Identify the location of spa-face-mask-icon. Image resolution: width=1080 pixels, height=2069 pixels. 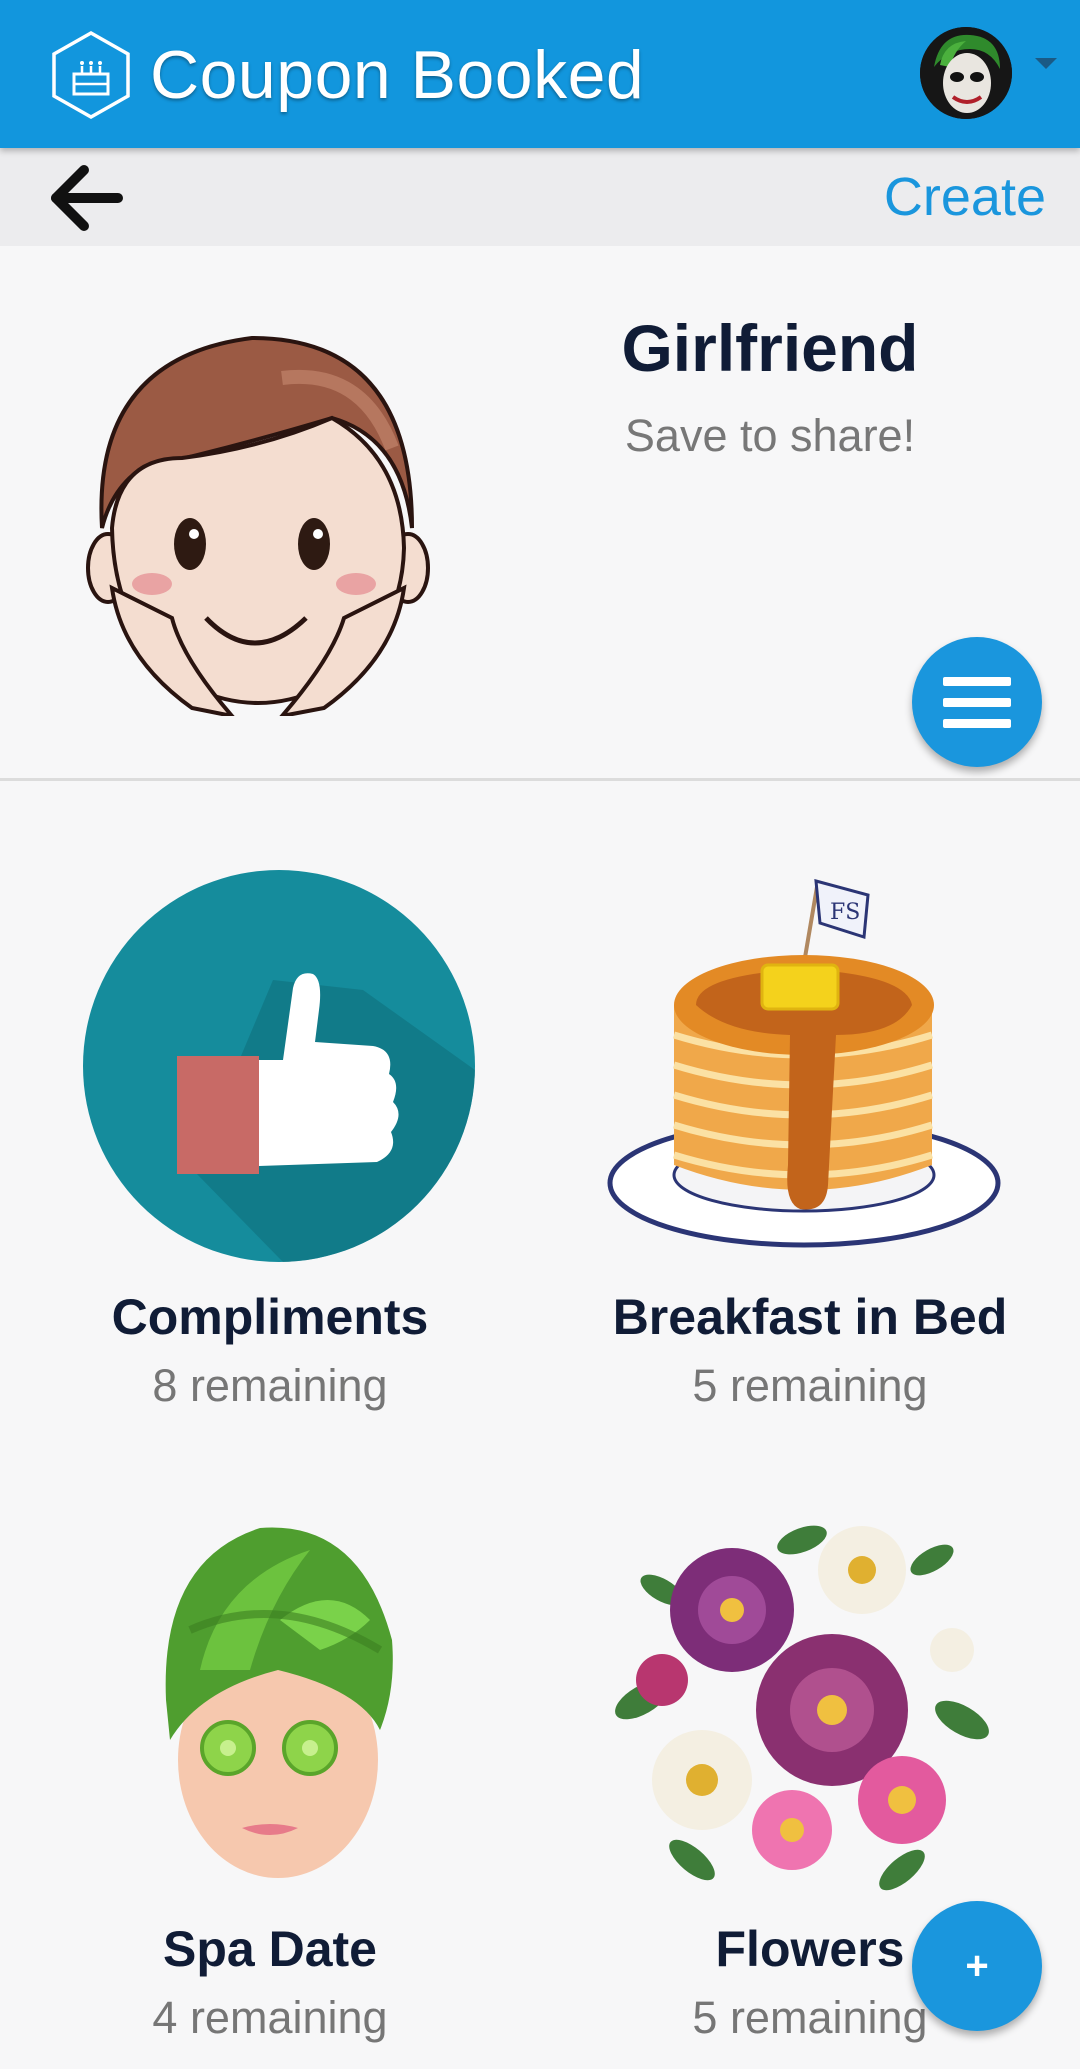
(279, 1702).